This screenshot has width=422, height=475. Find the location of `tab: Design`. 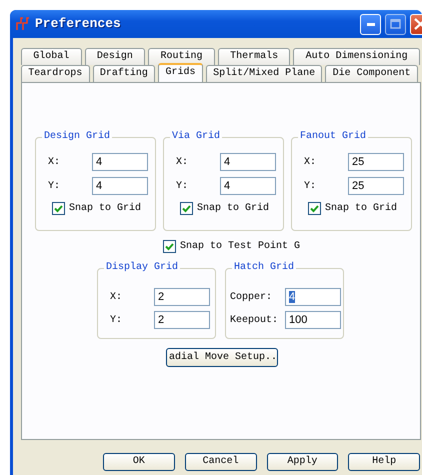

tab: Design is located at coordinates (115, 56).